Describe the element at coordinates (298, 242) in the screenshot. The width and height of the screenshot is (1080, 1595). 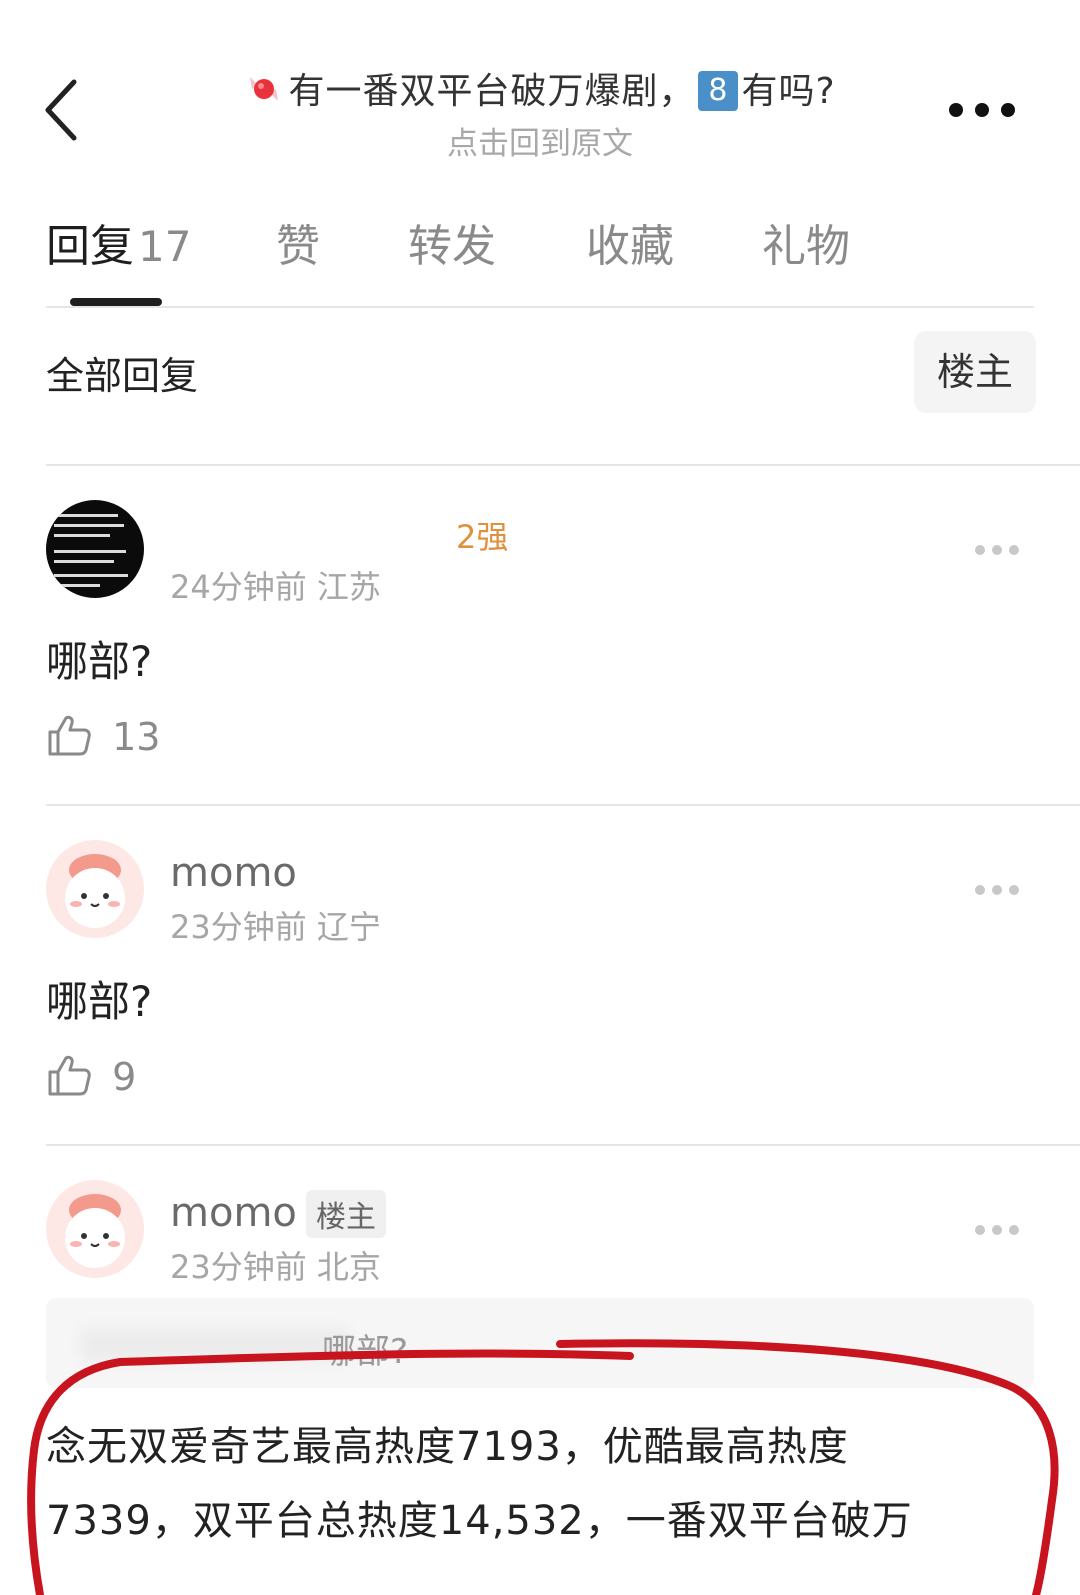
I see `tab-likes: 赞` at that location.